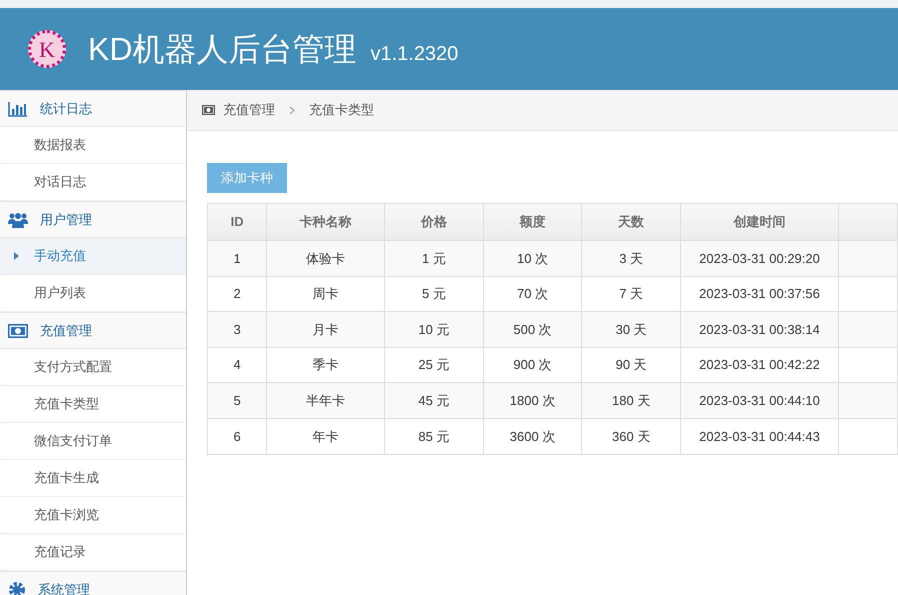 The height and width of the screenshot is (595, 898). I want to click on app-title: KD机器人后台管理, so click(222, 49).